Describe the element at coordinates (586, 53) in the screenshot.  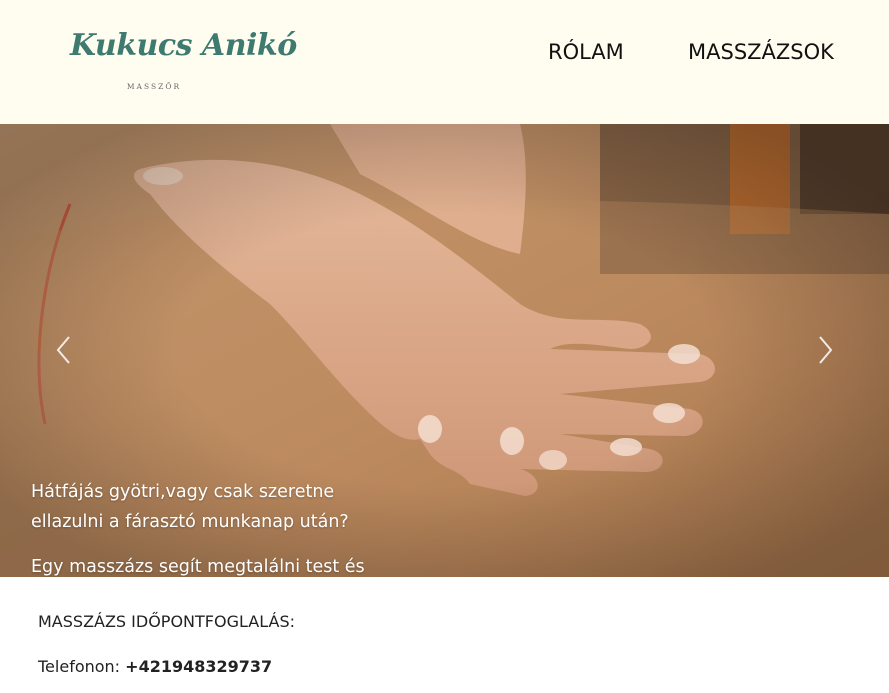
I see `nav-item-rolam: RÓLAM` at that location.